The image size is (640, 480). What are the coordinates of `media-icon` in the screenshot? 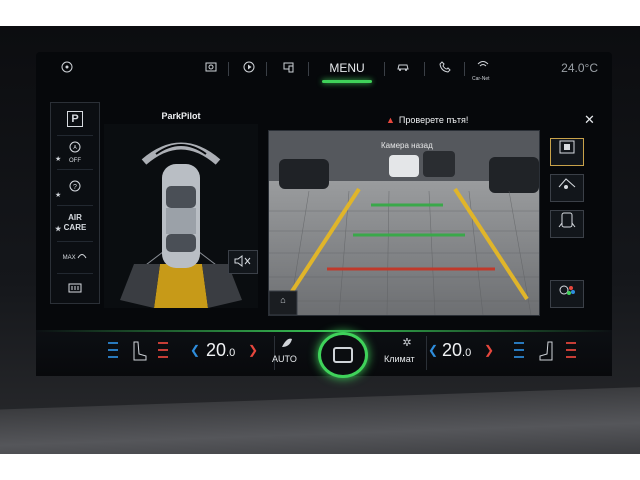 It's located at (211, 69).